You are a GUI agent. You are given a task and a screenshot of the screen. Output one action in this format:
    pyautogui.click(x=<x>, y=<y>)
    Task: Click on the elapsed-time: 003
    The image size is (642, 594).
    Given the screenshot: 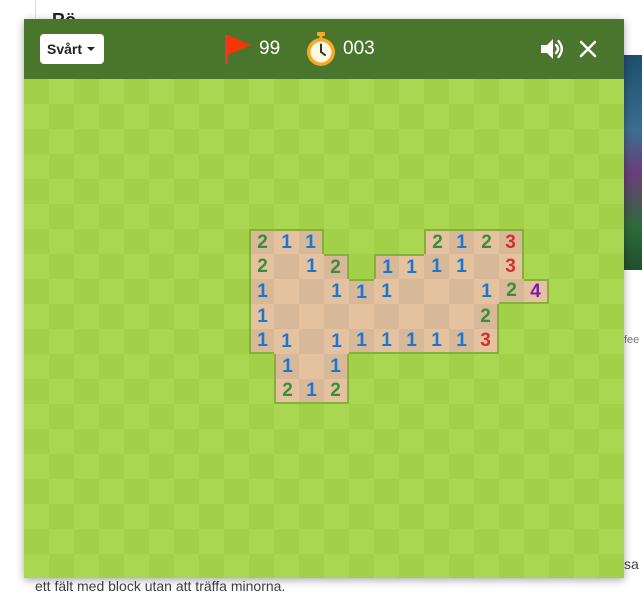 What is the action you would take?
    pyautogui.click(x=359, y=48)
    